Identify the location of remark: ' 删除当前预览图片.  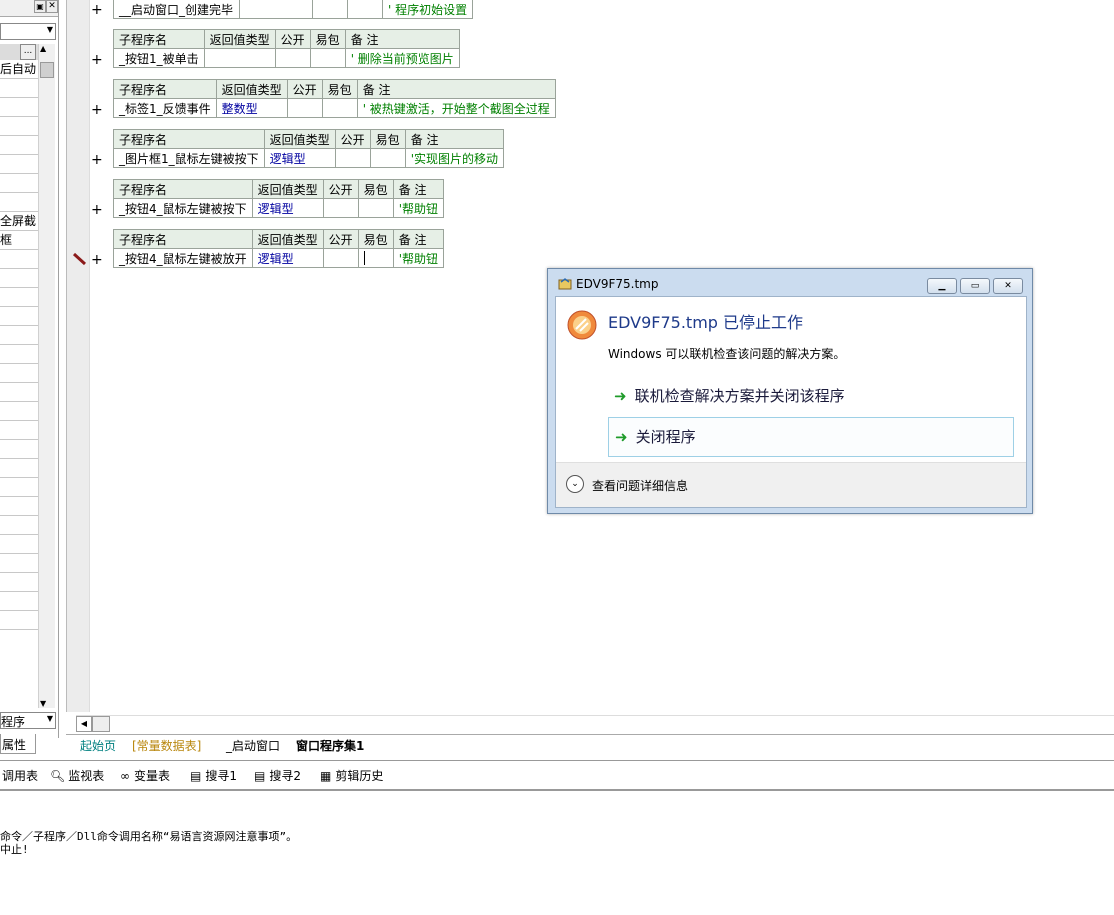
(402, 58).